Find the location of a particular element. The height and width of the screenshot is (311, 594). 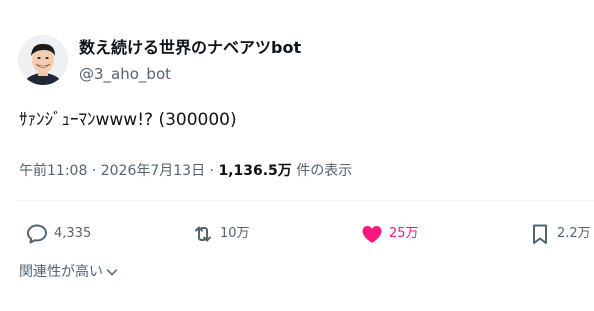

tweet-time: 午前11:08 is located at coordinates (53, 171).